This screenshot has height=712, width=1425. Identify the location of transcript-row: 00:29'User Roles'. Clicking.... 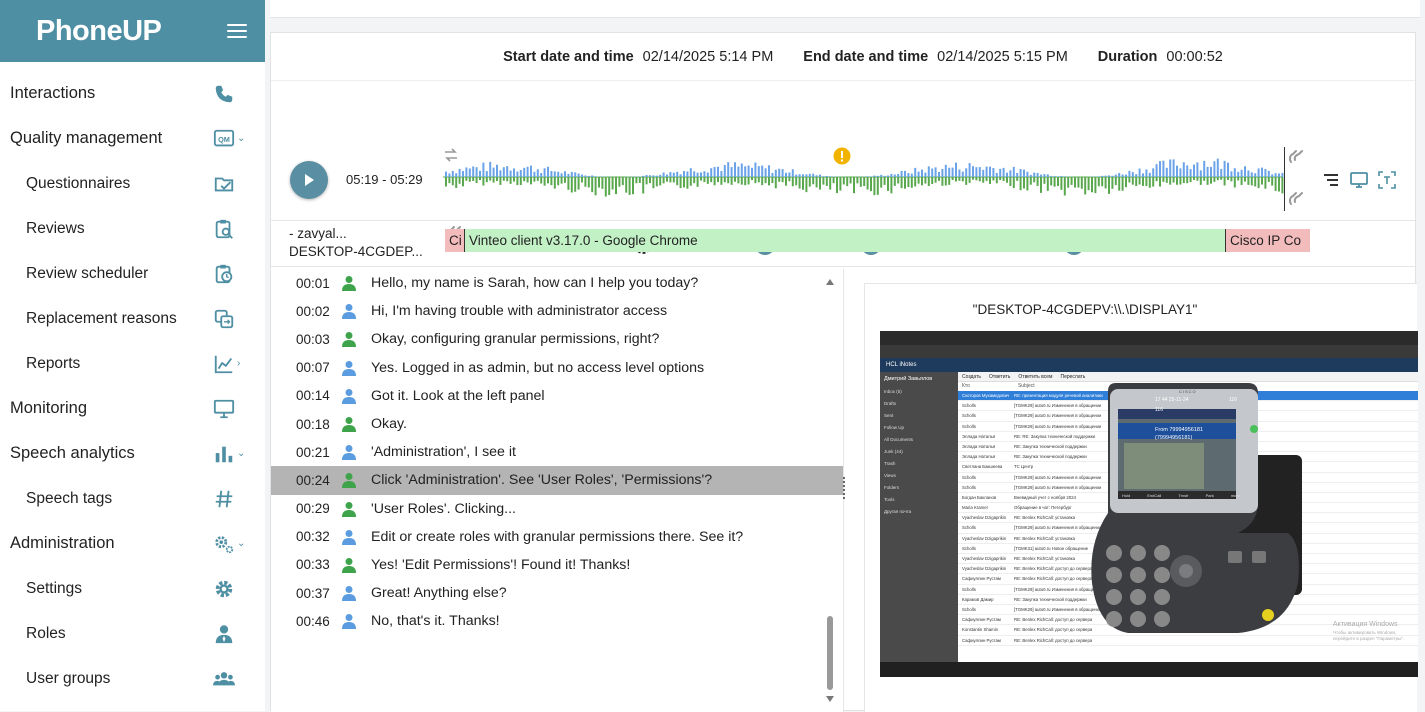
(557, 509).